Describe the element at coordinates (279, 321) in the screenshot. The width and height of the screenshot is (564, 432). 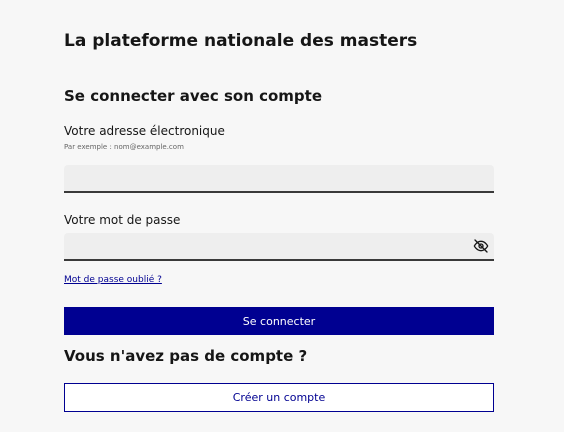
I see `login-button: Se connecter` at that location.